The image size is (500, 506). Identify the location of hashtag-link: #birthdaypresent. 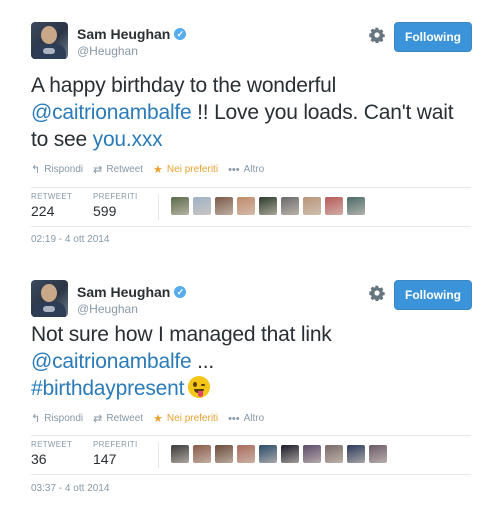
(107, 388).